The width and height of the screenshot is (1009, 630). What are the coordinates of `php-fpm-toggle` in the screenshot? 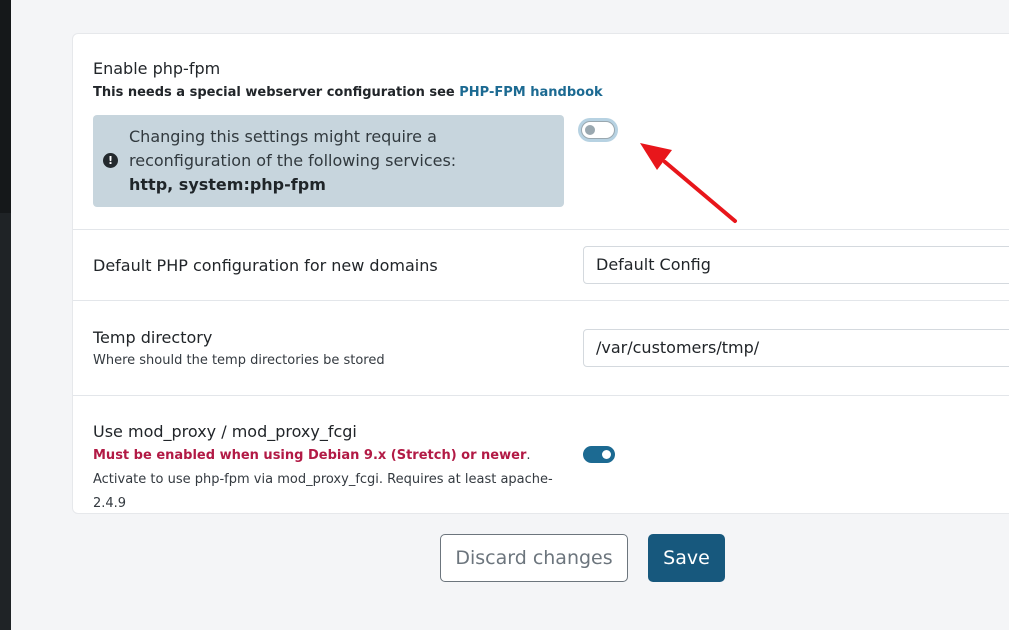 It's located at (598, 130).